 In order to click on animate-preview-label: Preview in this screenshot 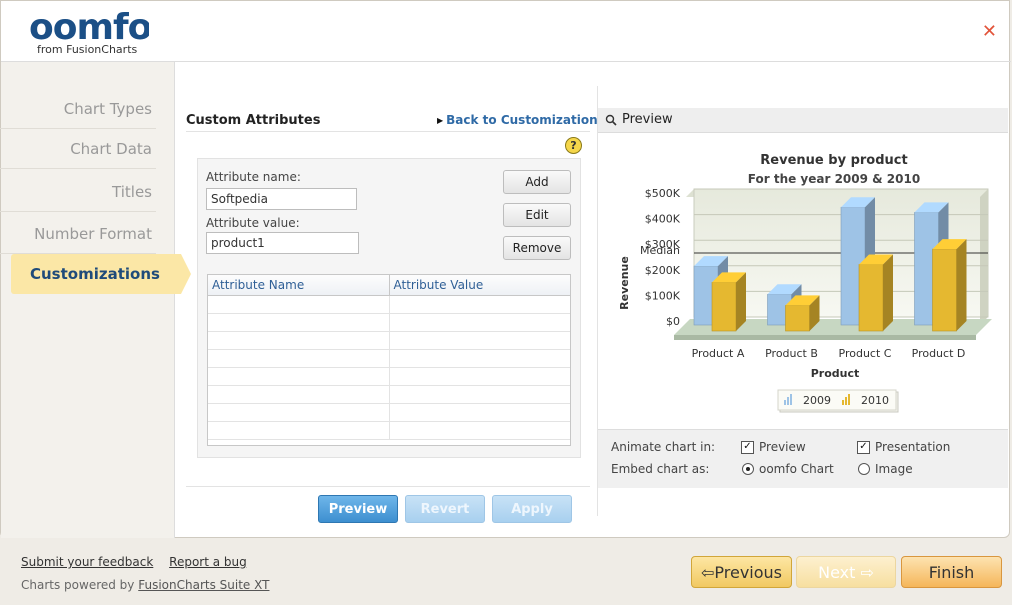, I will do `click(782, 447)`.